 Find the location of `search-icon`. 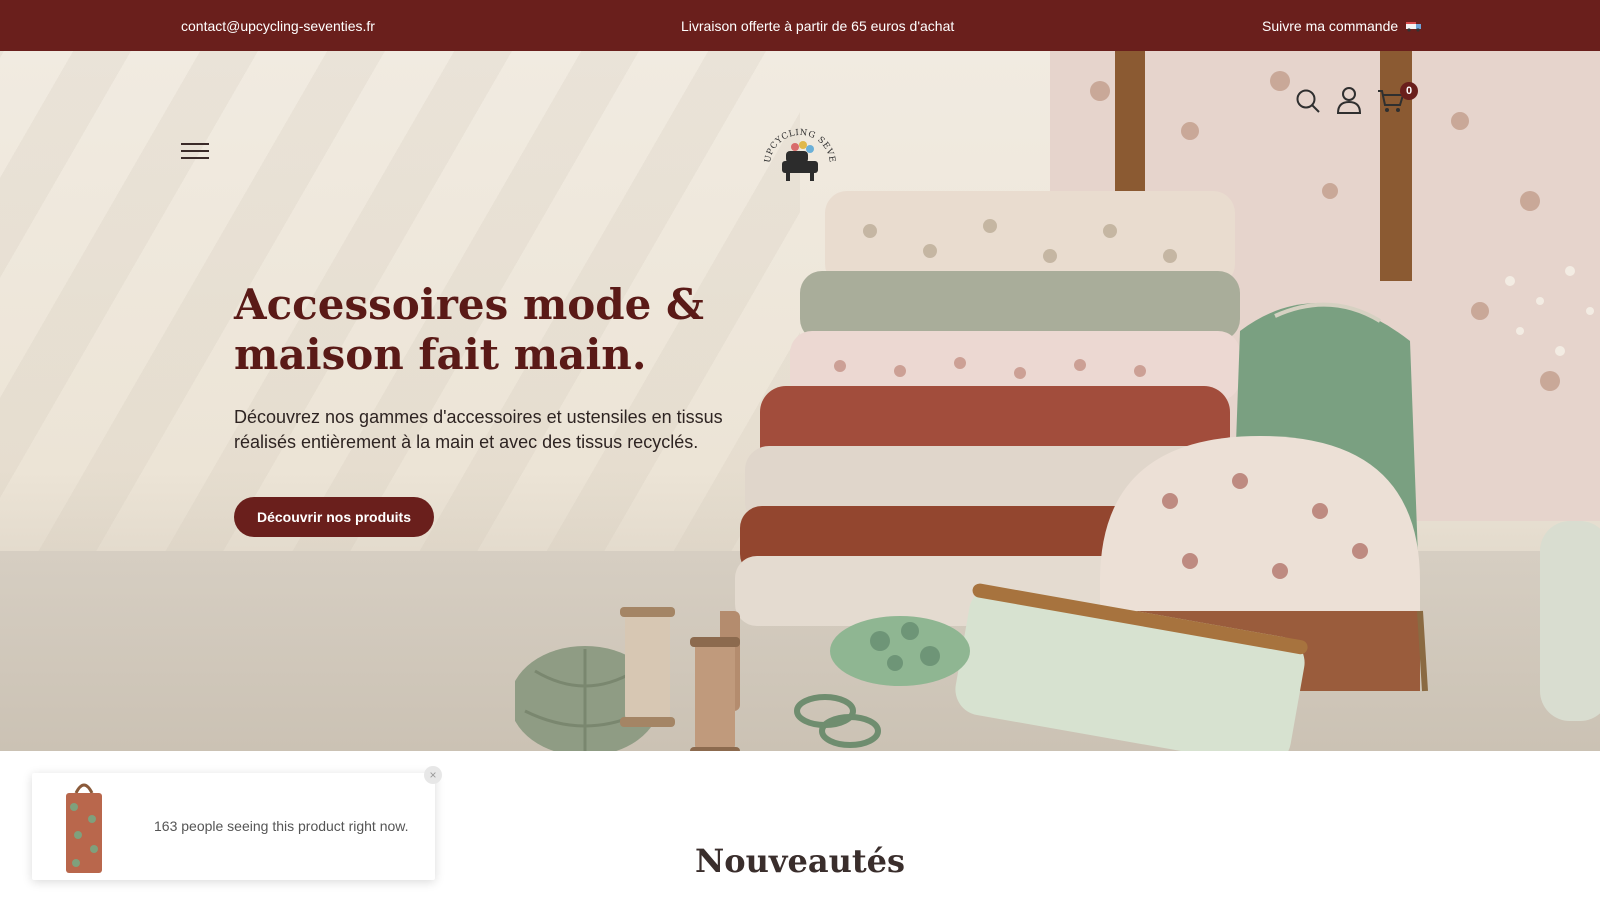

search-icon is located at coordinates (1308, 101).